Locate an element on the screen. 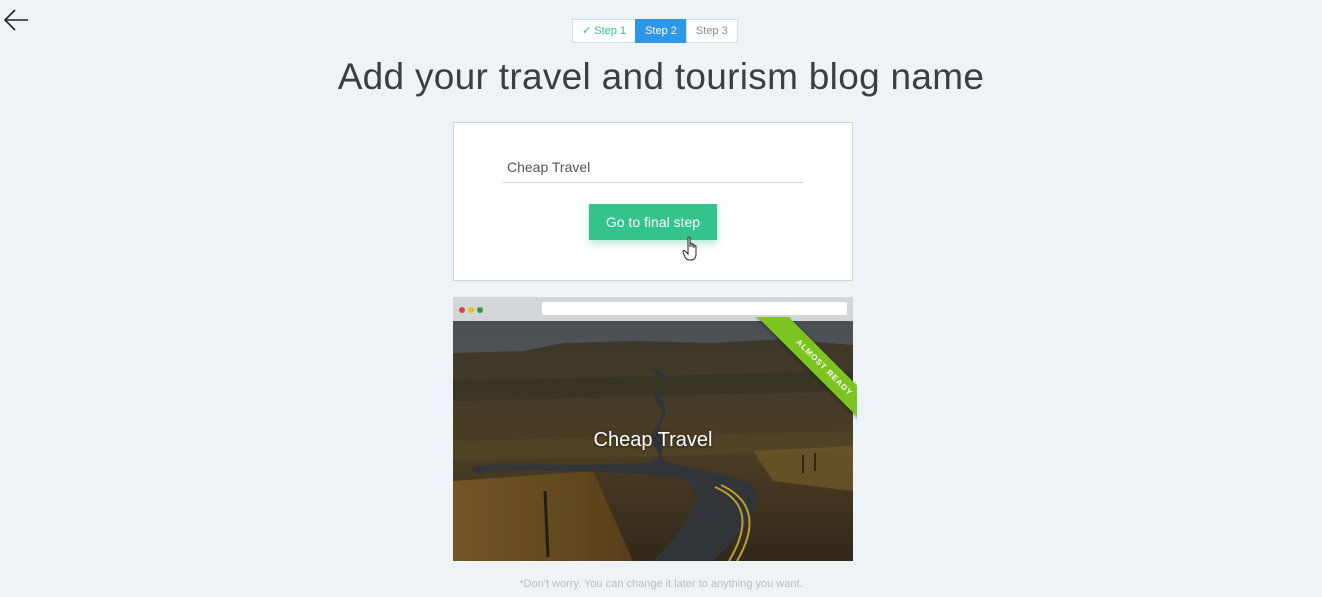 This screenshot has width=1322, height=597. blog-preview: Cheap Travel ALMOST READY is located at coordinates (655, 429).